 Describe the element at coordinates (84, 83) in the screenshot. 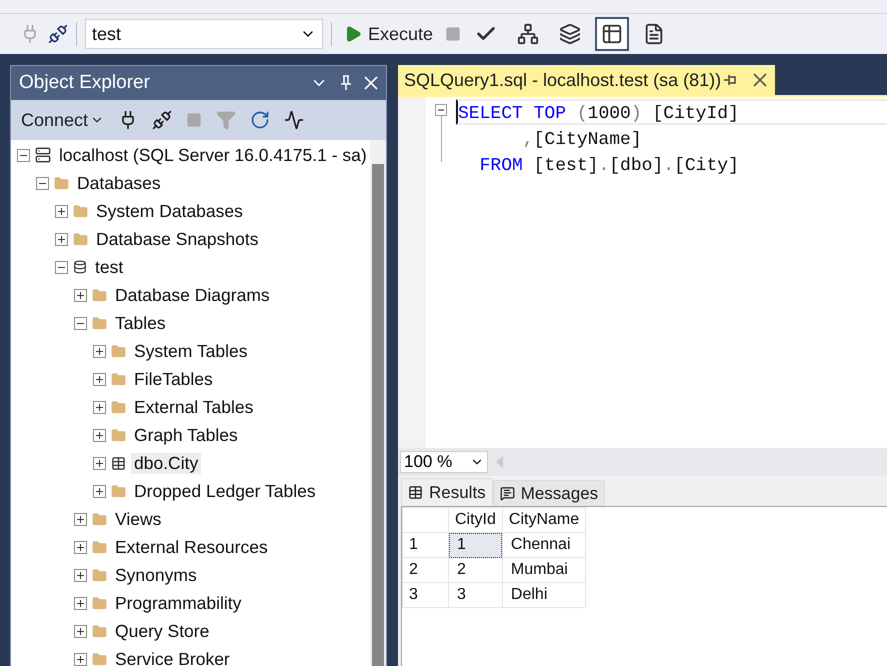

I see `panel-title: Object Explorer` at that location.